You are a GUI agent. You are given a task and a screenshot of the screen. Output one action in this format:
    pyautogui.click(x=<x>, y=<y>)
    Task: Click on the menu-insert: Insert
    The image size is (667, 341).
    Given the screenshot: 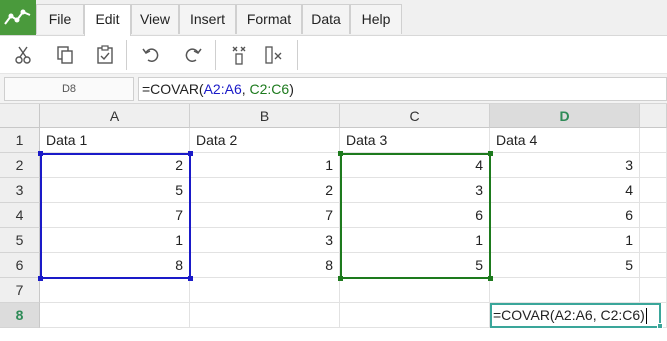 What is the action you would take?
    pyautogui.click(x=207, y=19)
    